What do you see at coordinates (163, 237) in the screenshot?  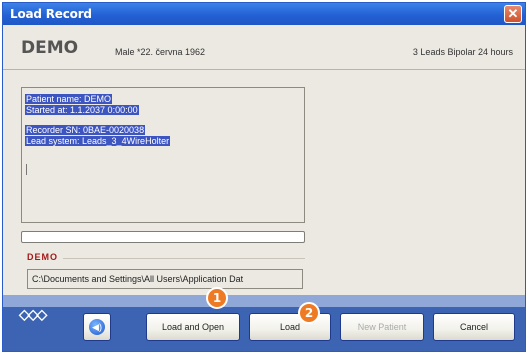 I see `progress-bar` at bounding box center [163, 237].